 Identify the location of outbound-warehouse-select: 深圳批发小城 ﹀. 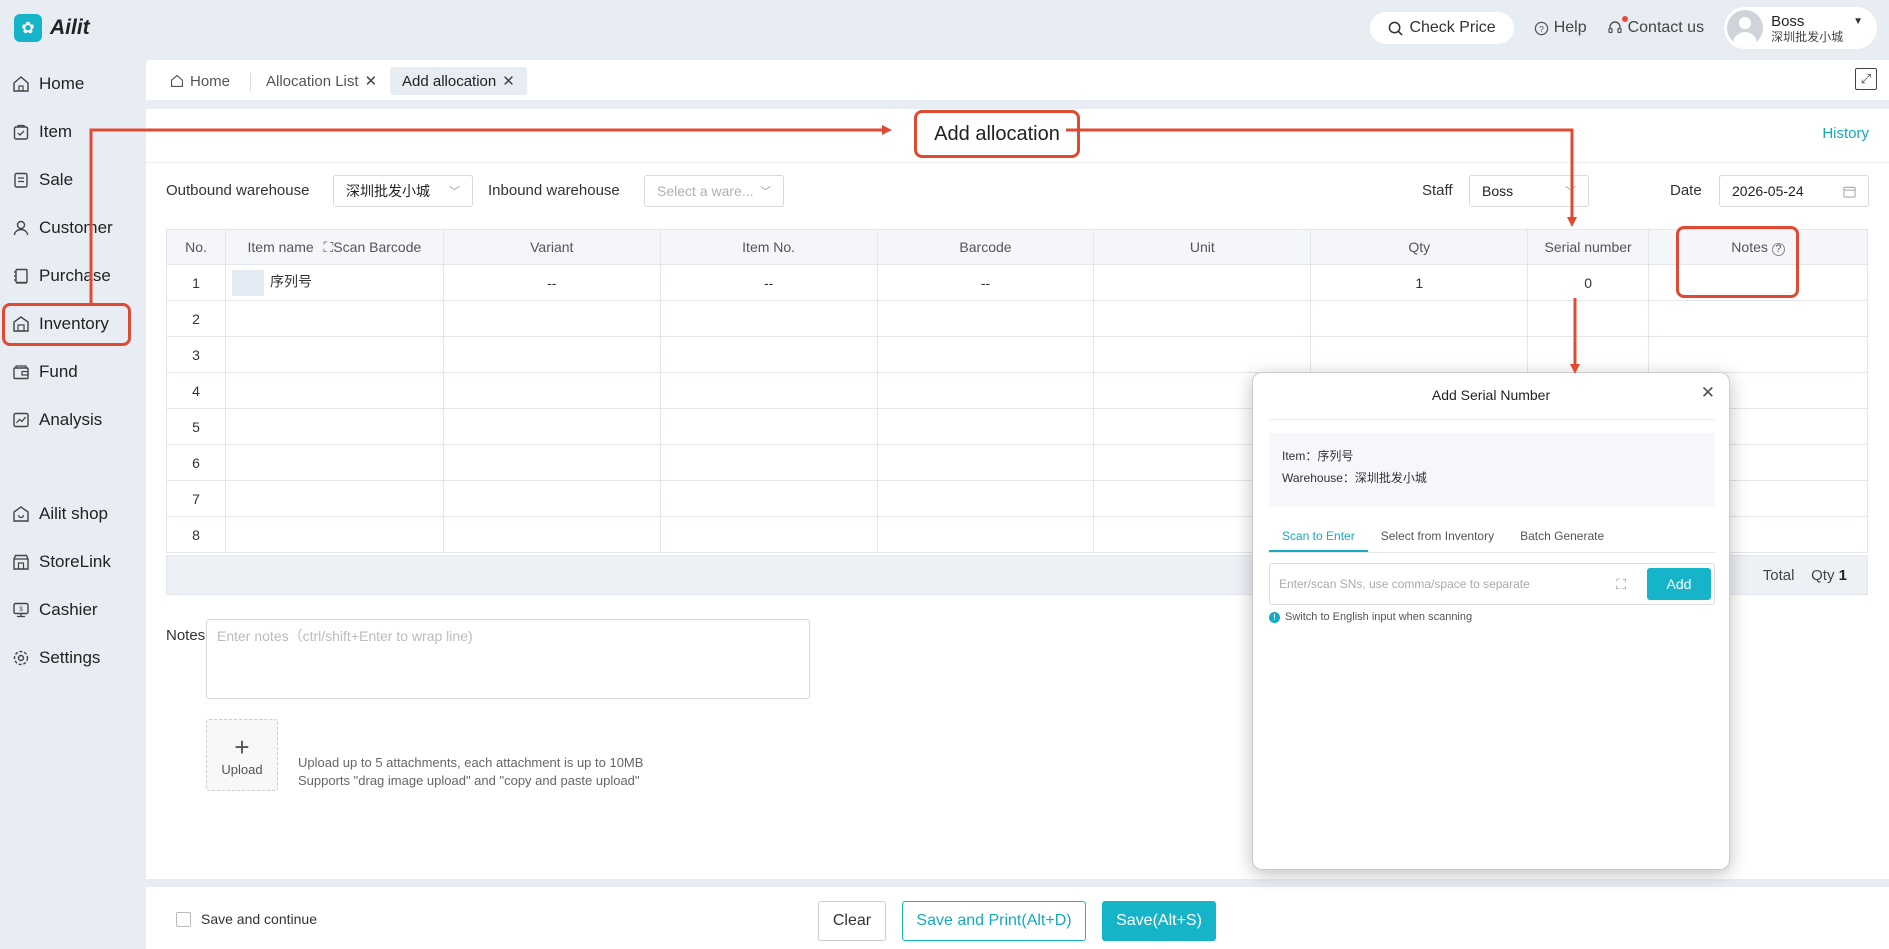
(403, 191).